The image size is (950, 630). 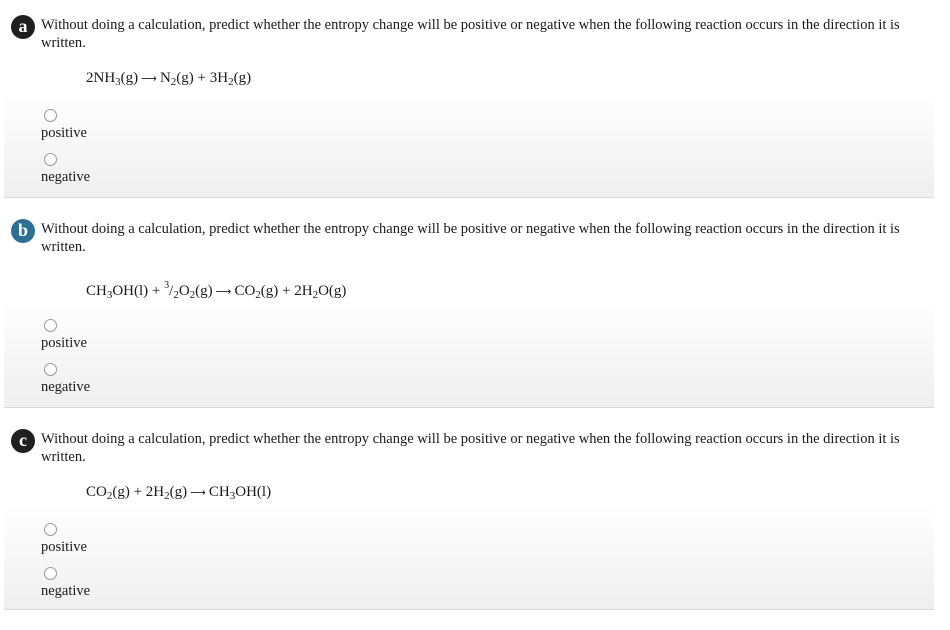 I want to click on question-b-positive-label: positive, so click(x=64, y=343).